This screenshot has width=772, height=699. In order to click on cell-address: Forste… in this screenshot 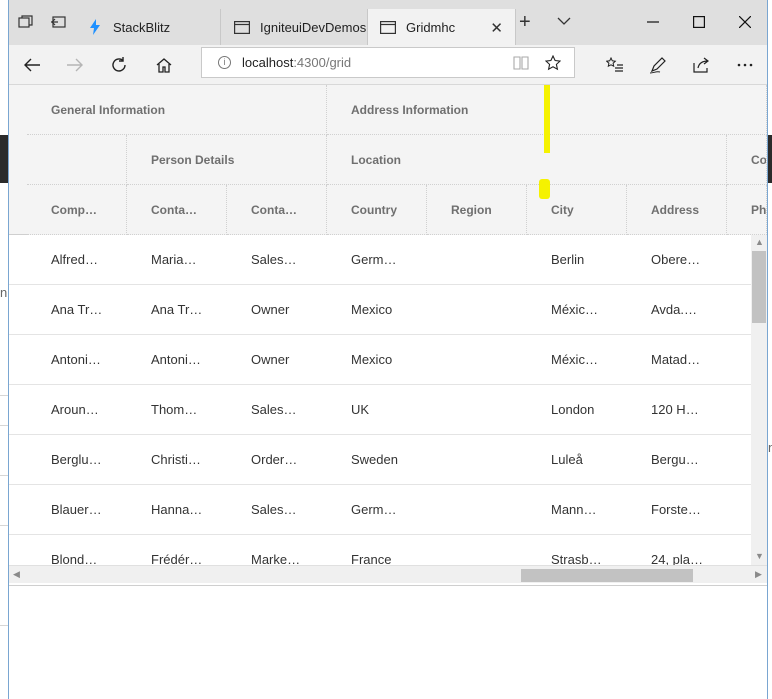, I will do `click(677, 509)`.